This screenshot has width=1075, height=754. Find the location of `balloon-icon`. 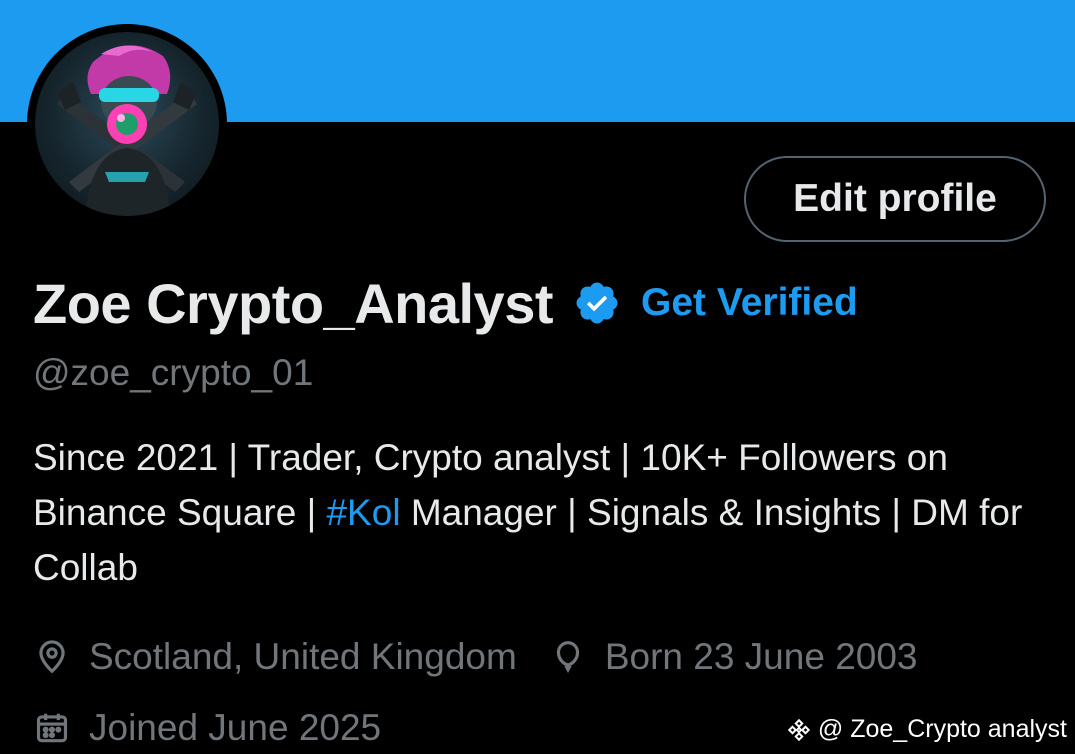

balloon-icon is located at coordinates (568, 657).